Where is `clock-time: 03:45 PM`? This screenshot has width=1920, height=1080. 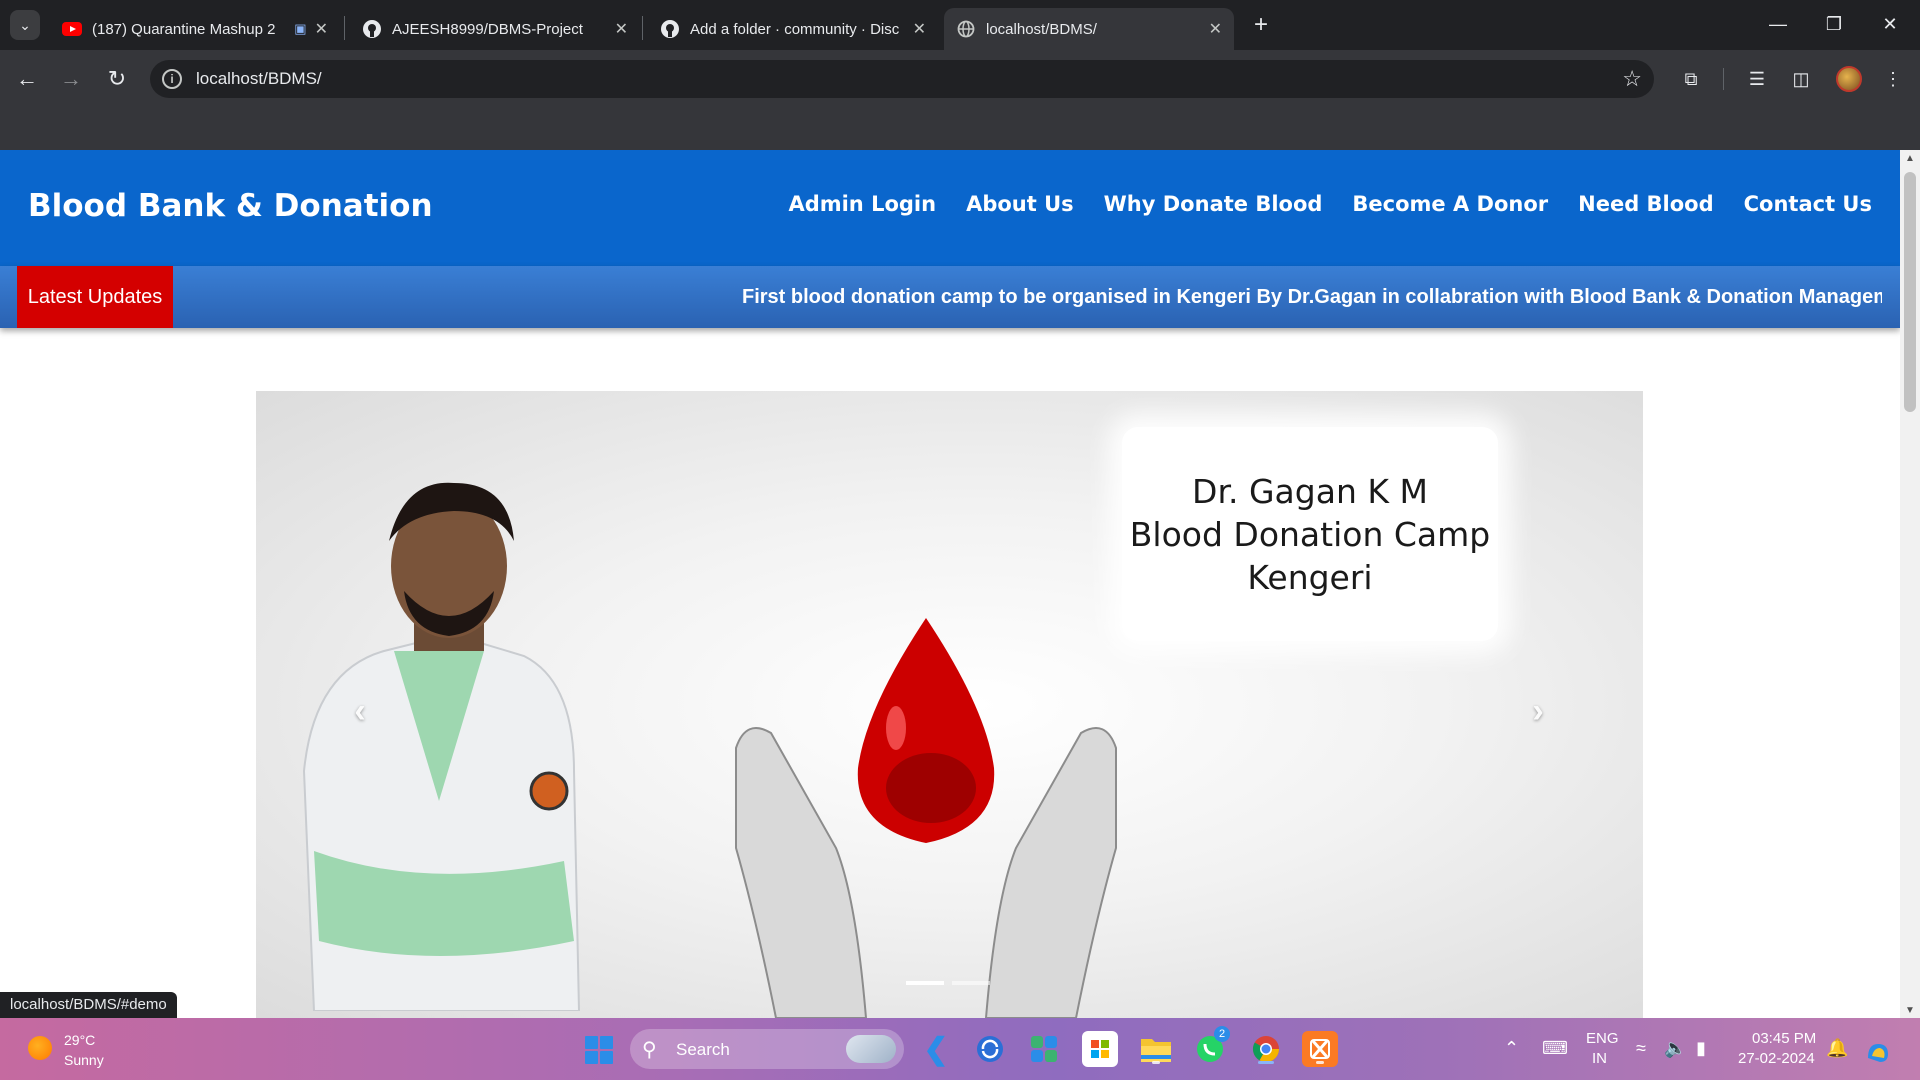
clock-time: 03:45 PM is located at coordinates (1784, 1038).